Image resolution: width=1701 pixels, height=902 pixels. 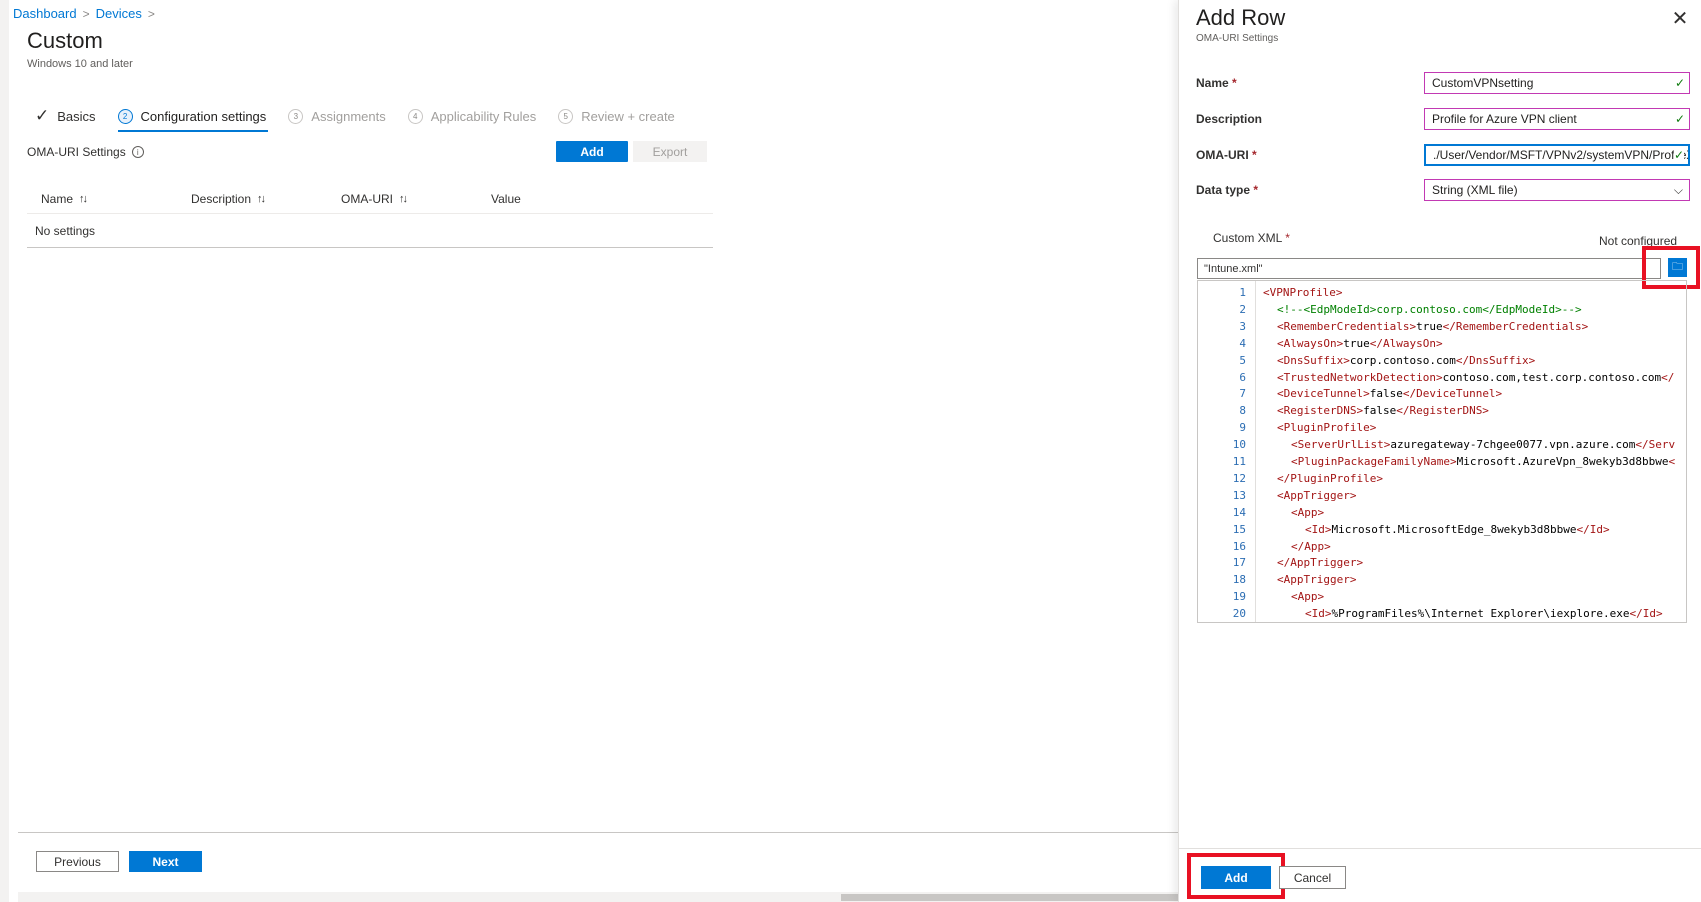 What do you see at coordinates (1241, 17) in the screenshot?
I see `panel-title: Add Row` at bounding box center [1241, 17].